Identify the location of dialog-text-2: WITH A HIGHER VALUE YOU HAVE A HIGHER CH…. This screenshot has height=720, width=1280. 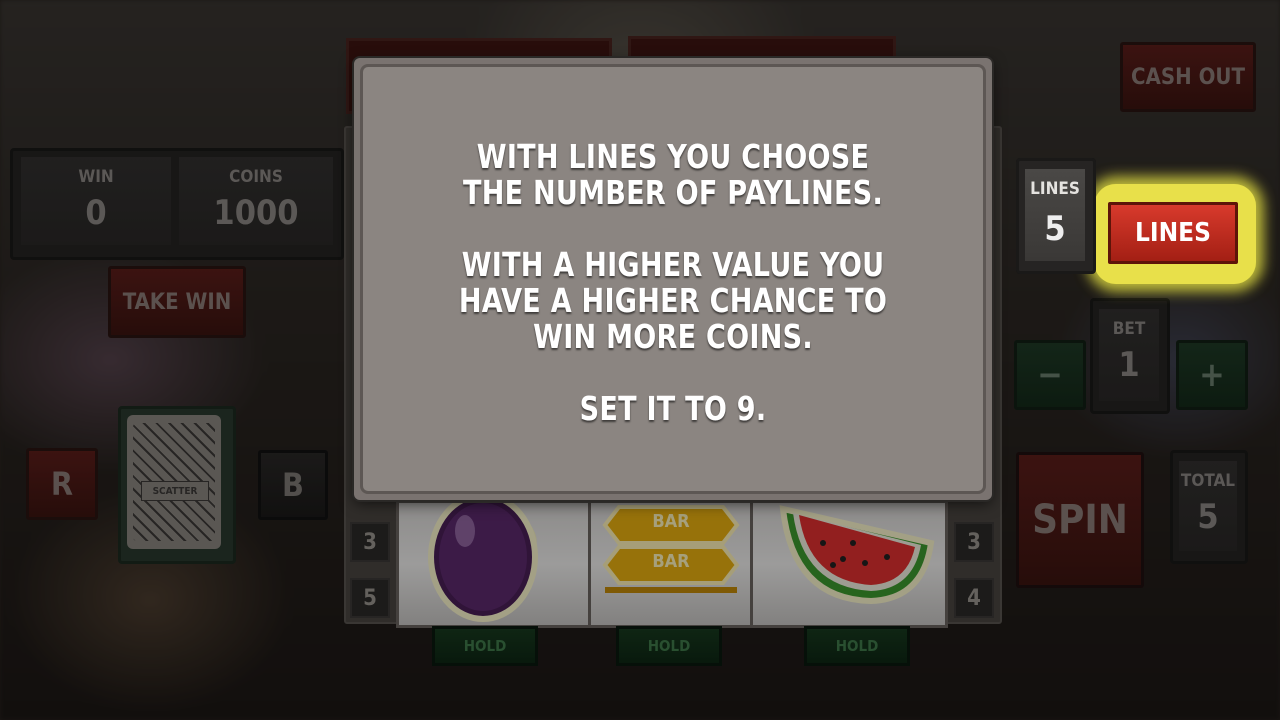
(673, 300).